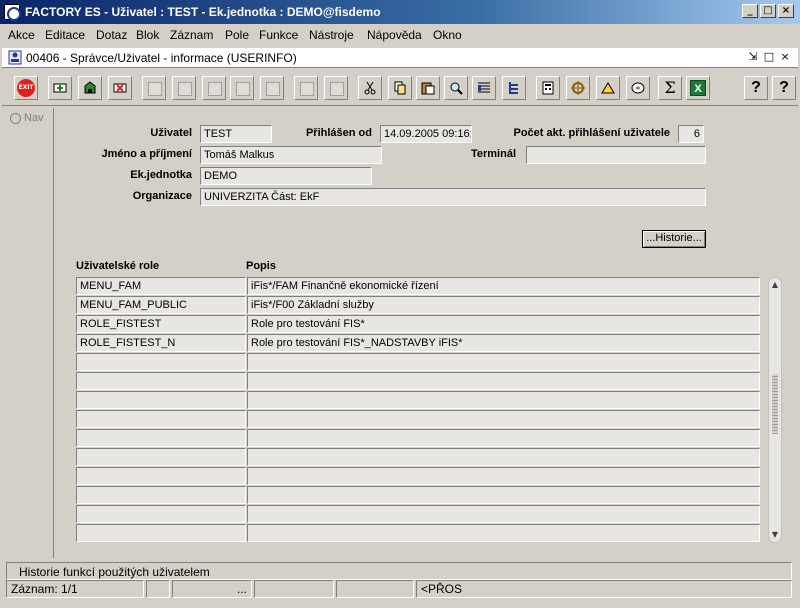 Image resolution: width=800 pixels, height=608 pixels. Describe the element at coordinates (775, 285) in the screenshot. I see `scroll-up-icon: ▲` at that location.